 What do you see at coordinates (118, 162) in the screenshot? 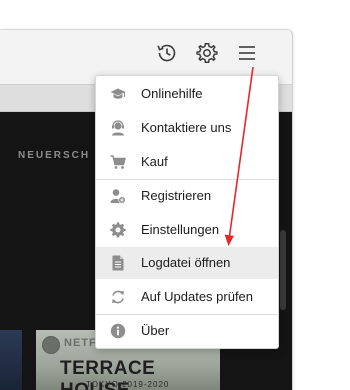
I see `shopping-cart-icon` at bounding box center [118, 162].